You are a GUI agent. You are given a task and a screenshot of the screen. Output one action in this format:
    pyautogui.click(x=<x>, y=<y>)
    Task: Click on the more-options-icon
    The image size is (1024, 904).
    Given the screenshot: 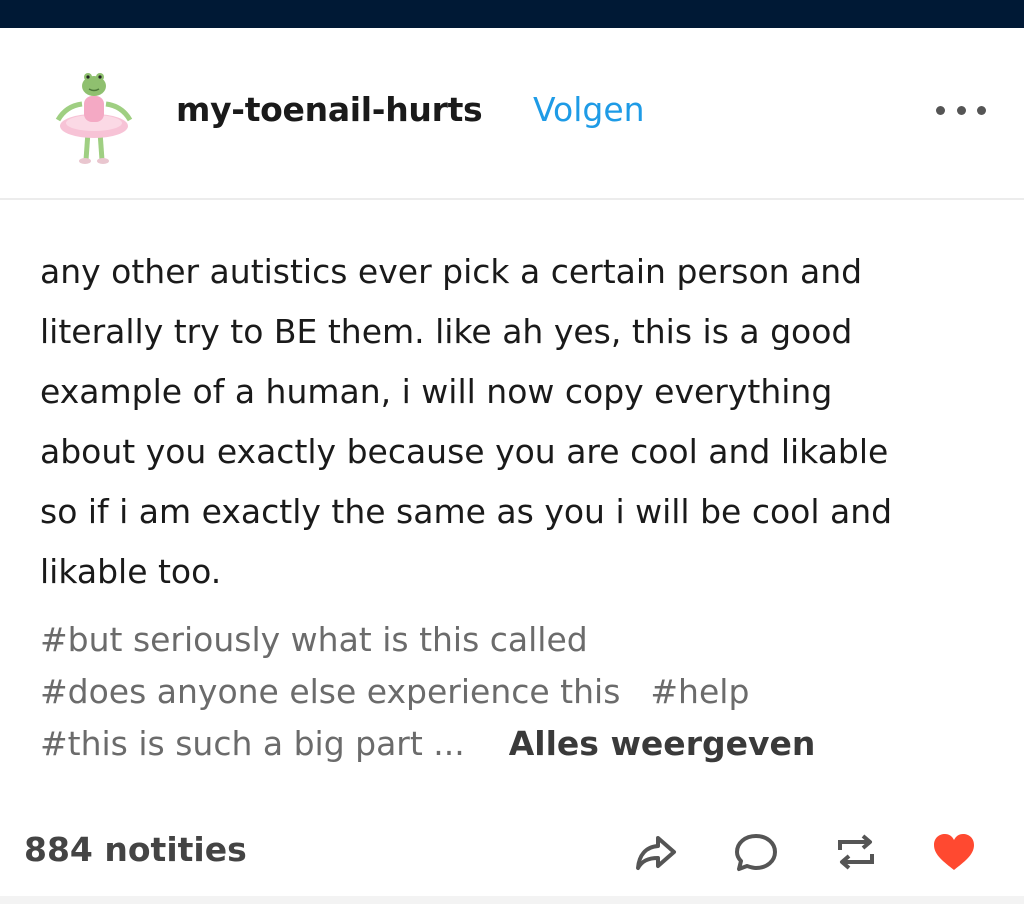 What is the action you would take?
    pyautogui.click(x=961, y=110)
    